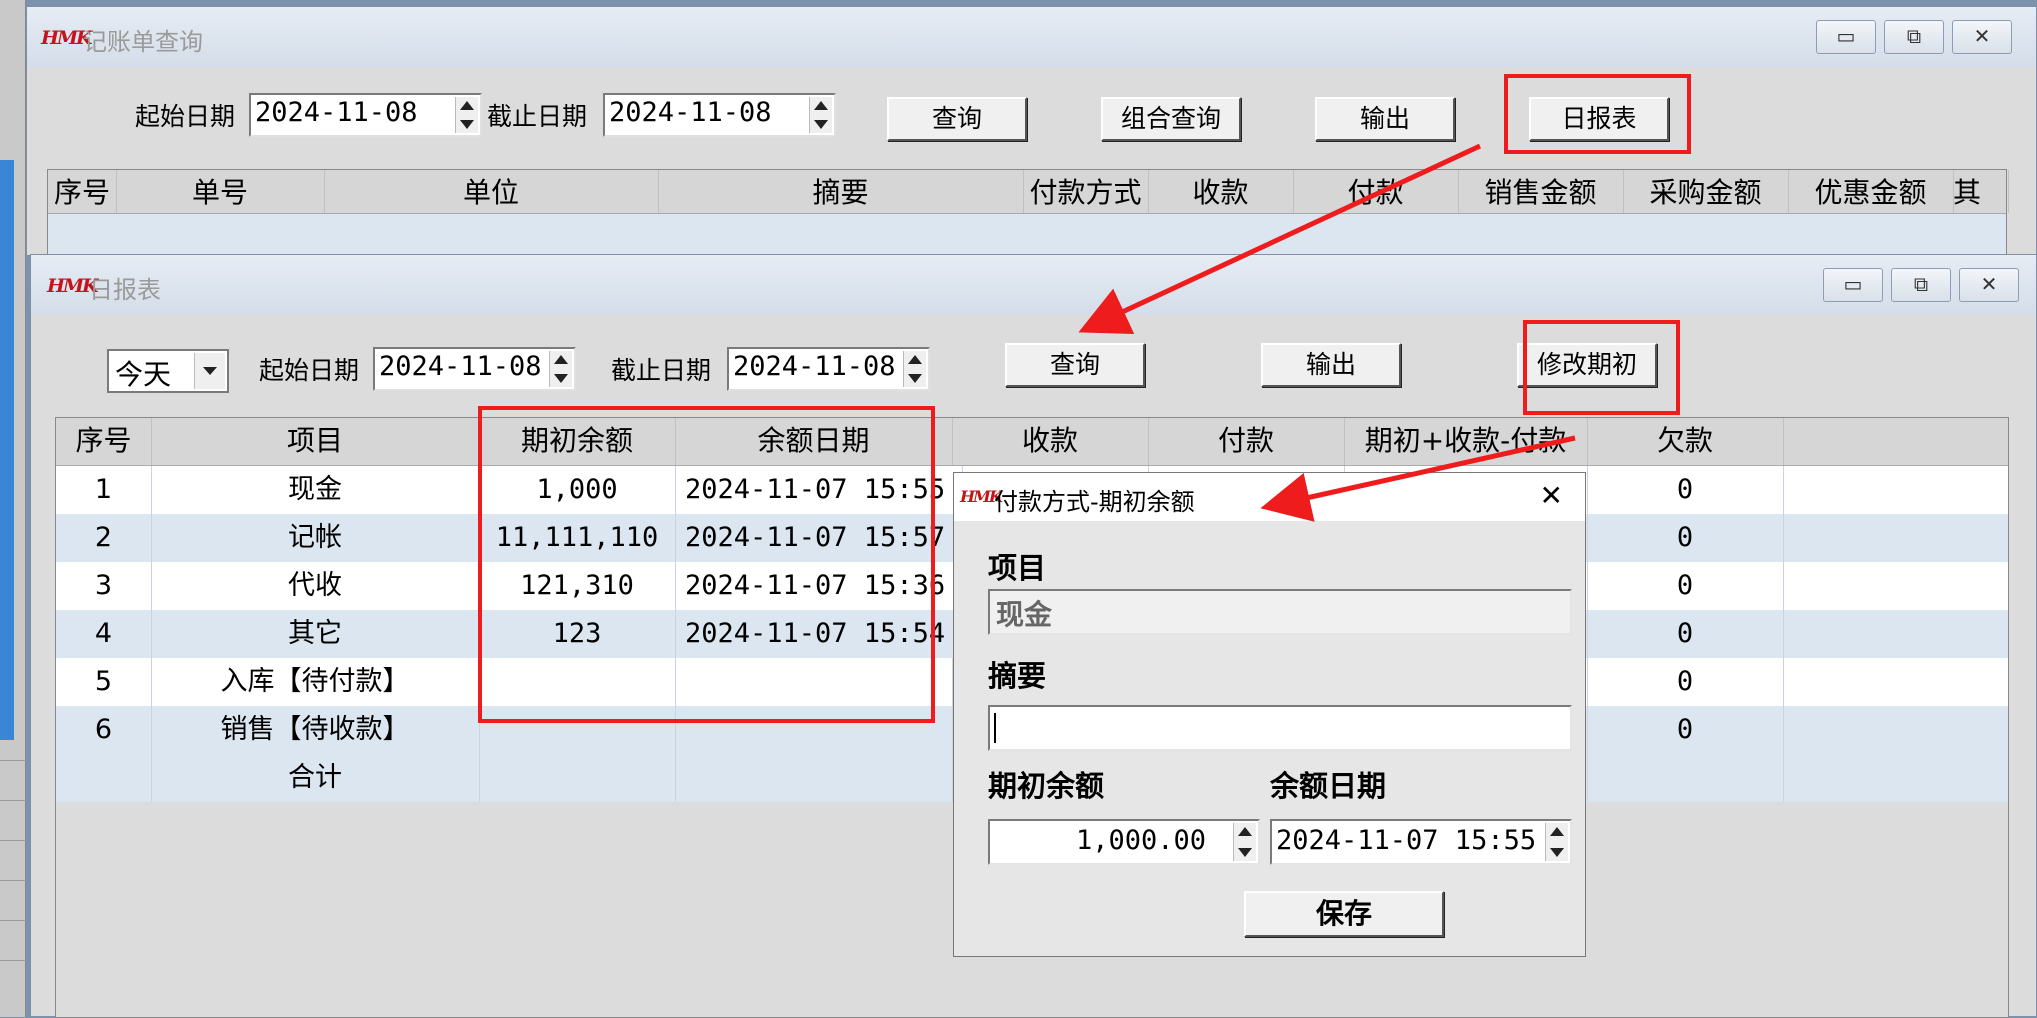  I want to click on arrow-to-dialog, so click(1418, 478).